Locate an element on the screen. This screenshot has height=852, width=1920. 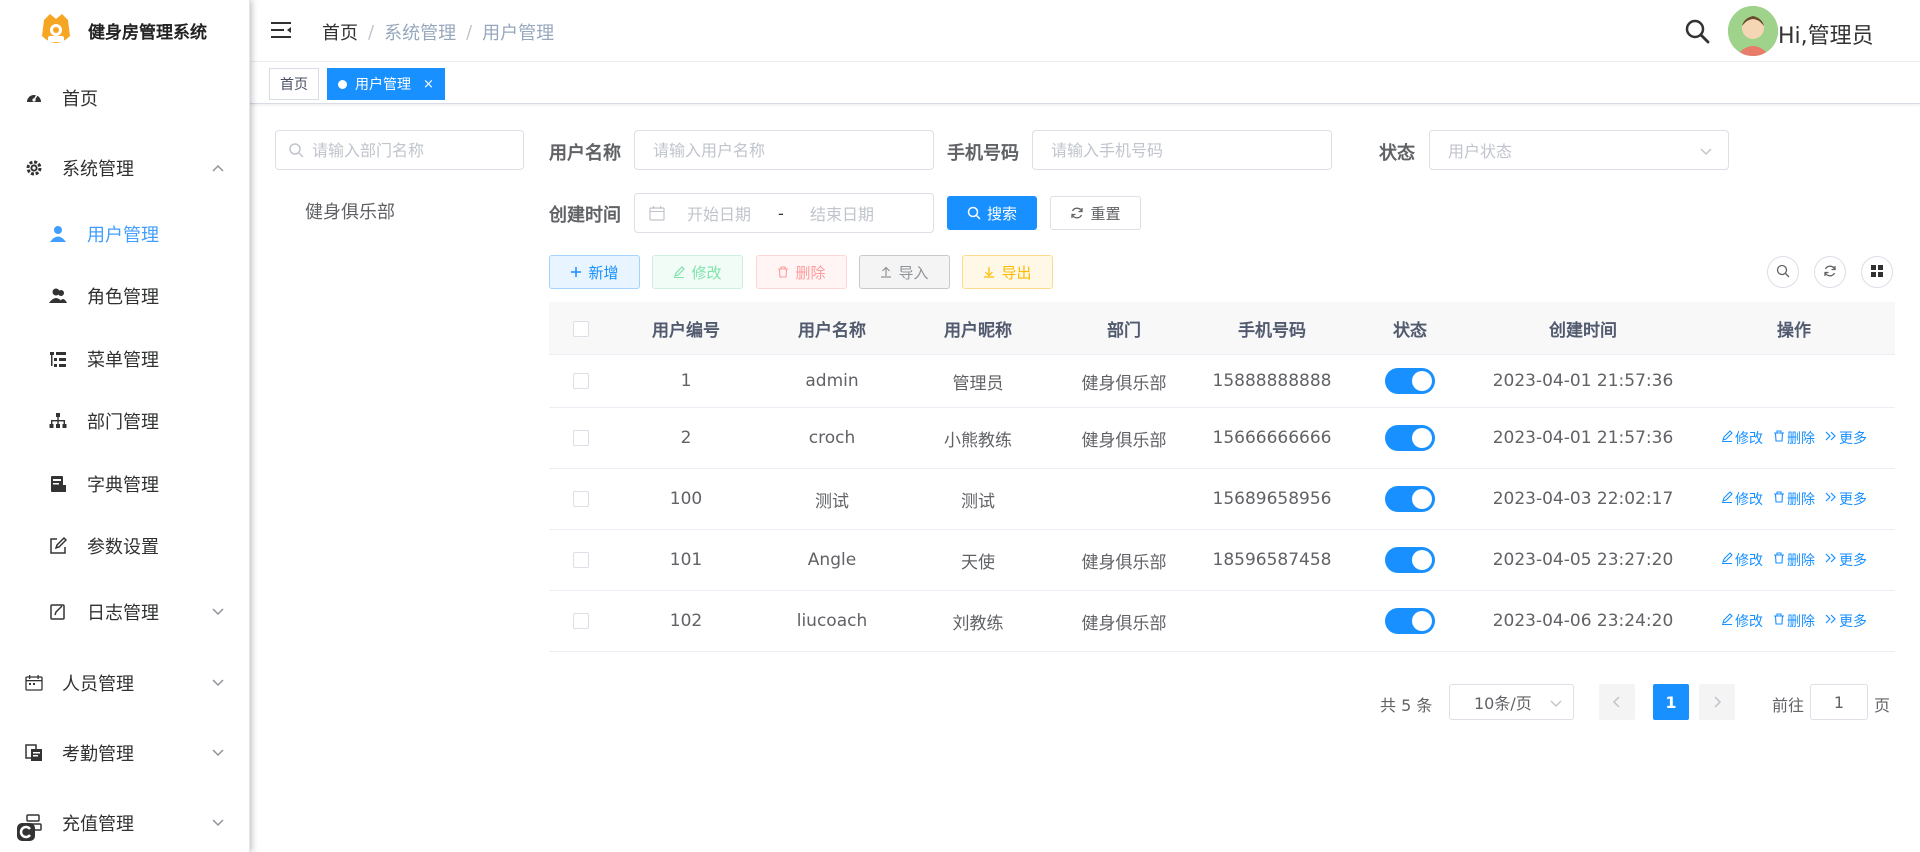
export-button: 导出 is located at coordinates (1007, 272).